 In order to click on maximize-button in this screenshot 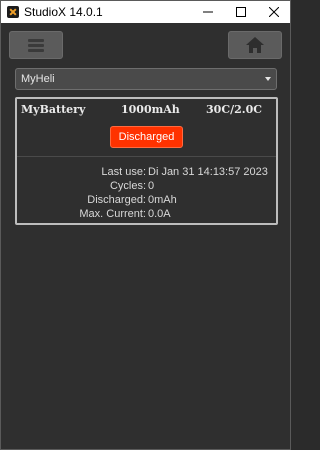, I will do `click(240, 12)`.